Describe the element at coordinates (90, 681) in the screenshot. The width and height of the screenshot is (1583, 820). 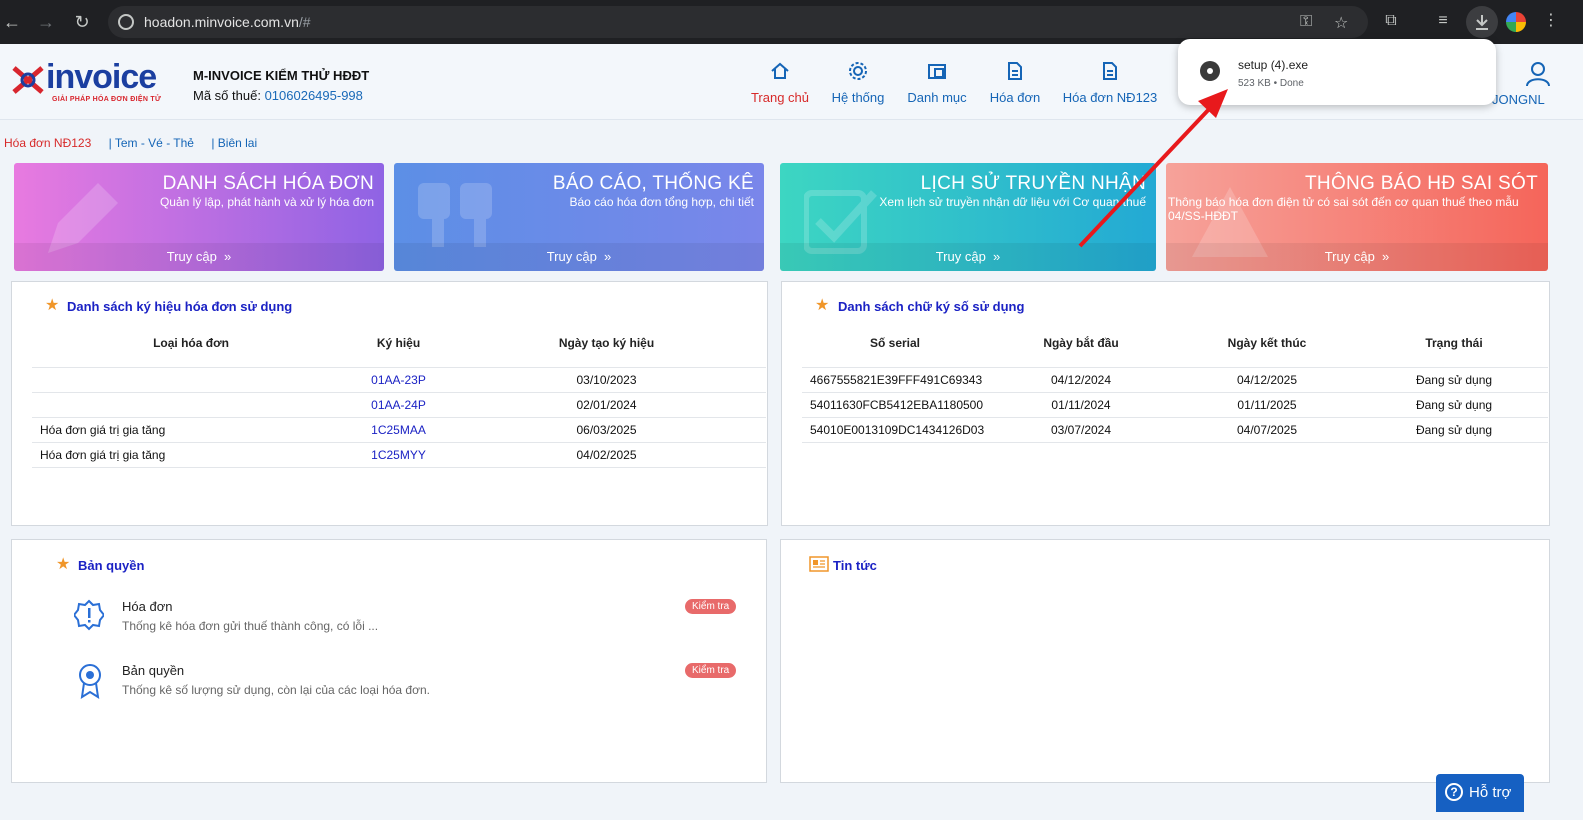
I see `award-ribbon-icon` at that location.